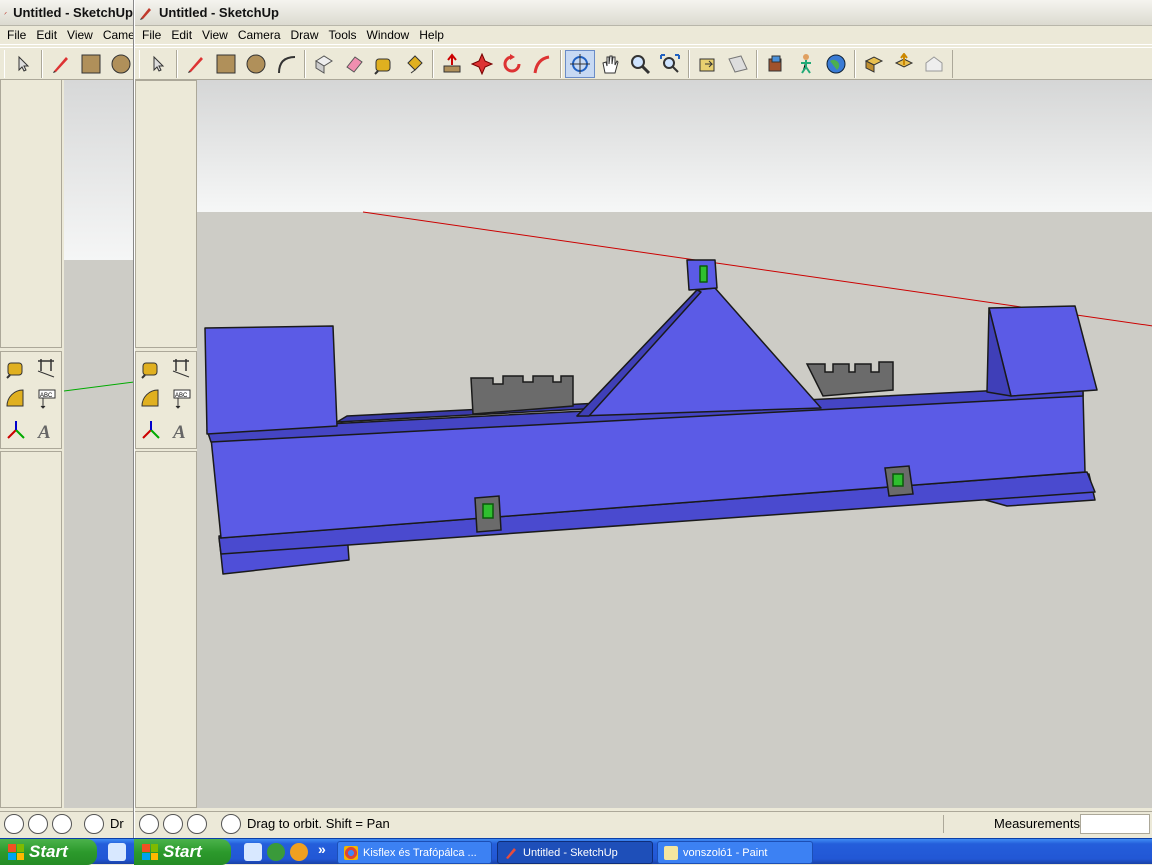  I want to click on menu-draw: Draw, so click(305, 35).